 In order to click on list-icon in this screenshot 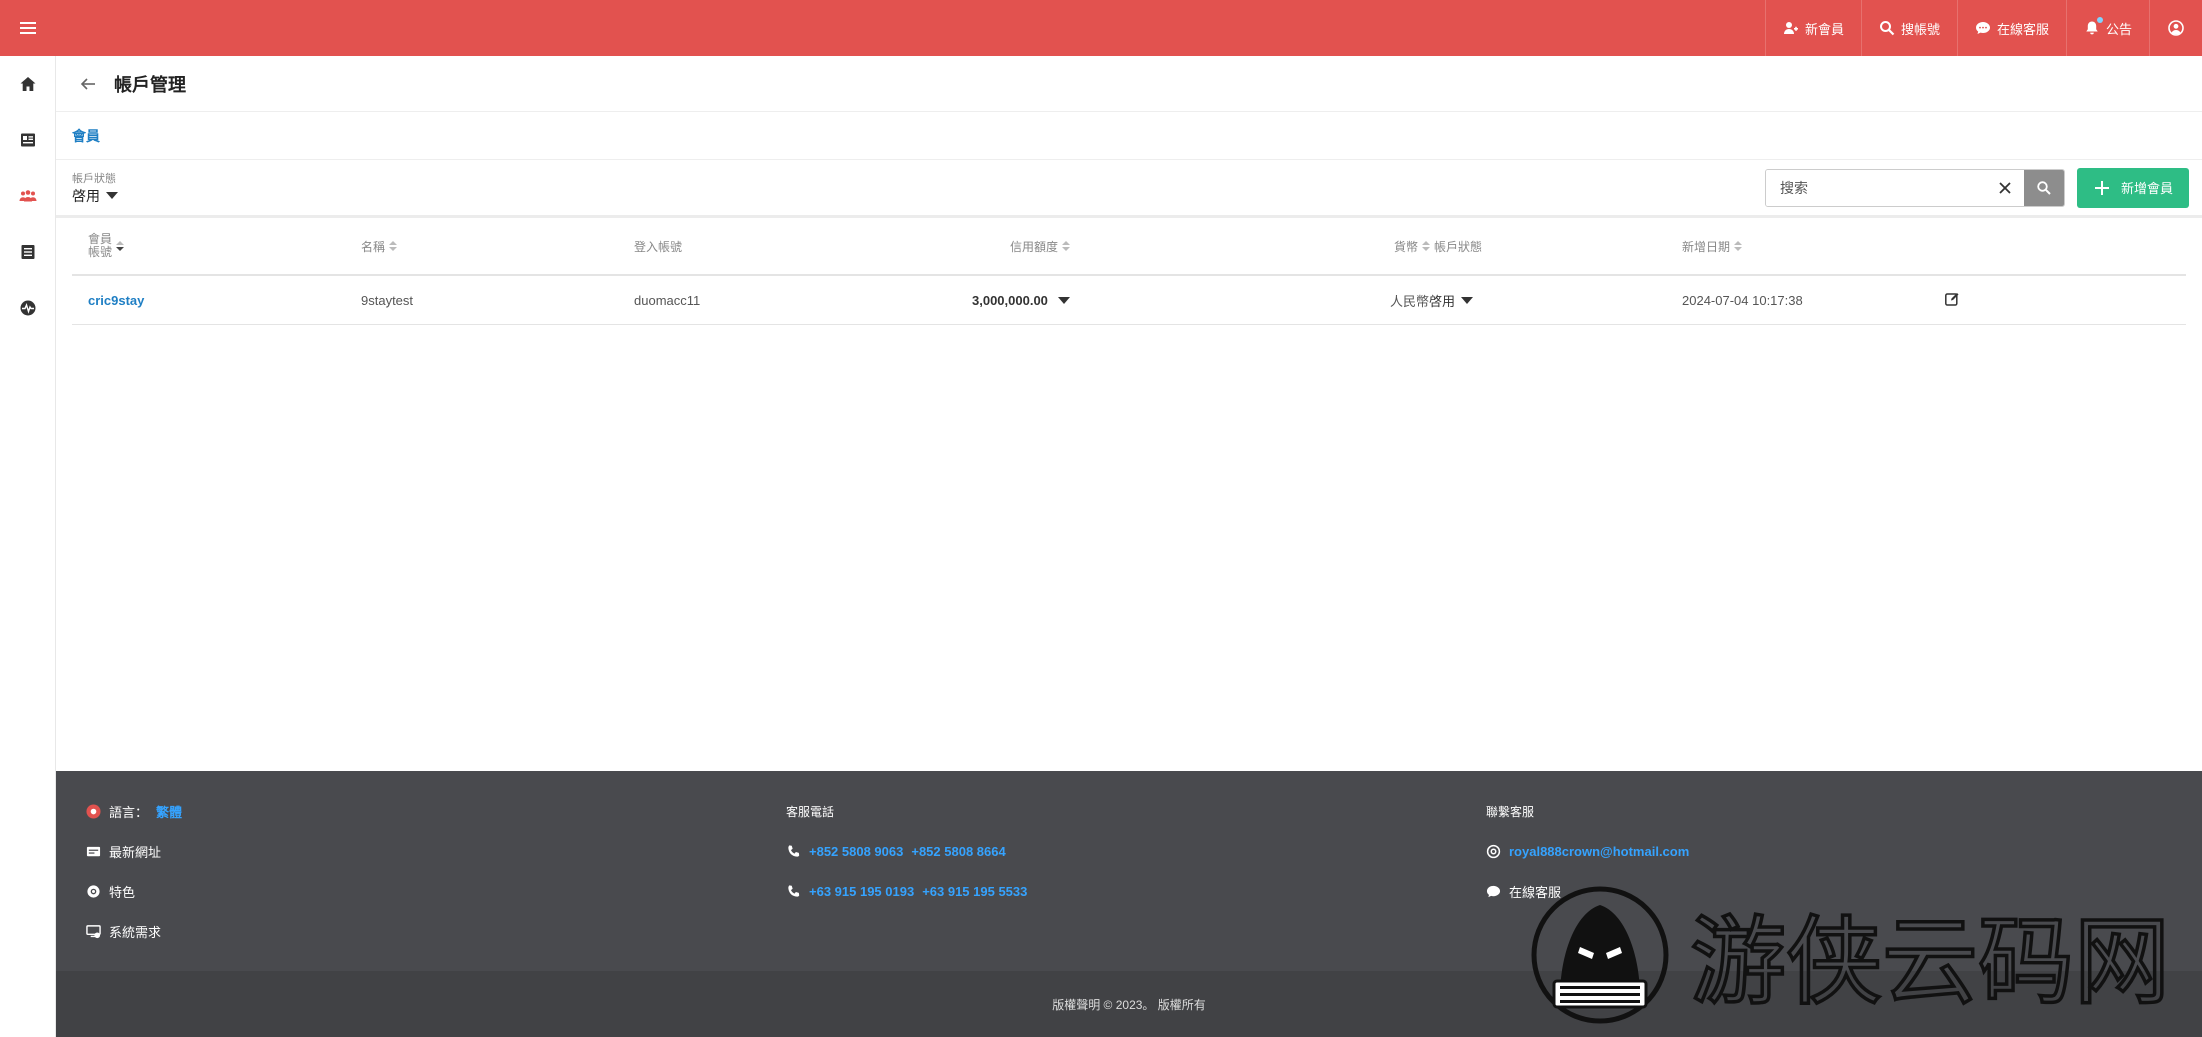, I will do `click(28, 252)`.